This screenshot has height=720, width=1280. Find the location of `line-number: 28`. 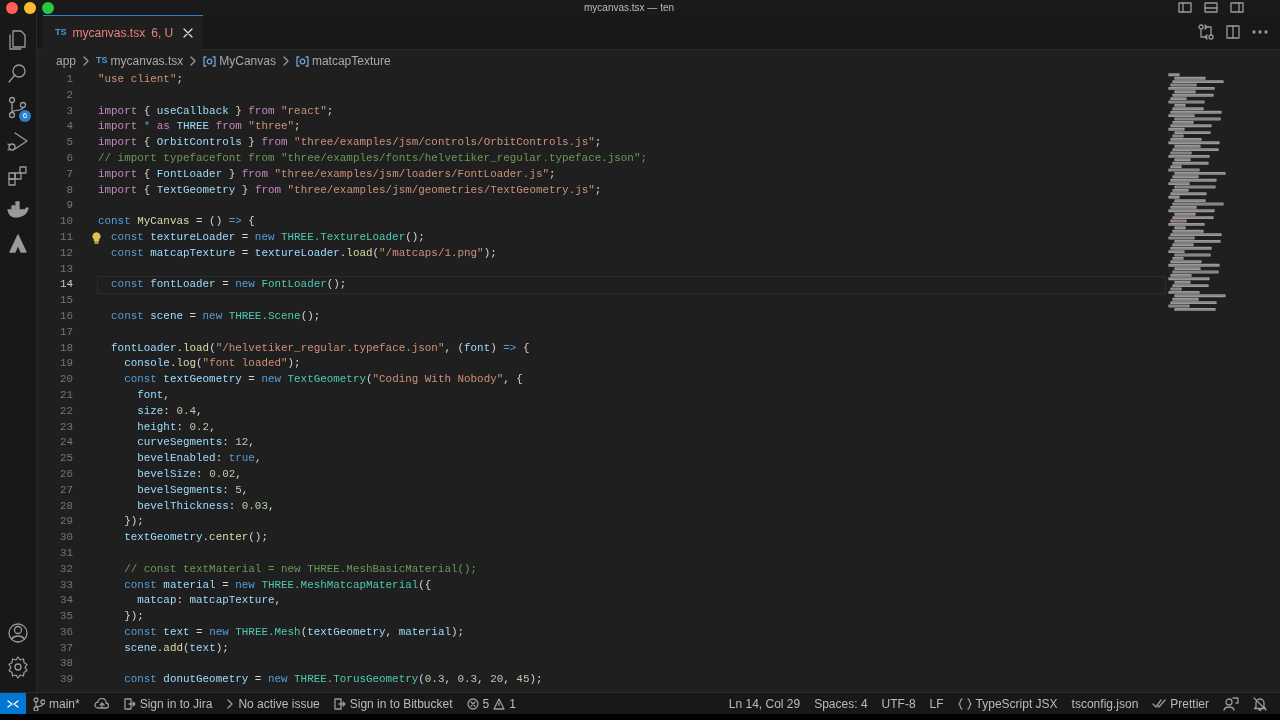

line-number: 28 is located at coordinates (65, 506).